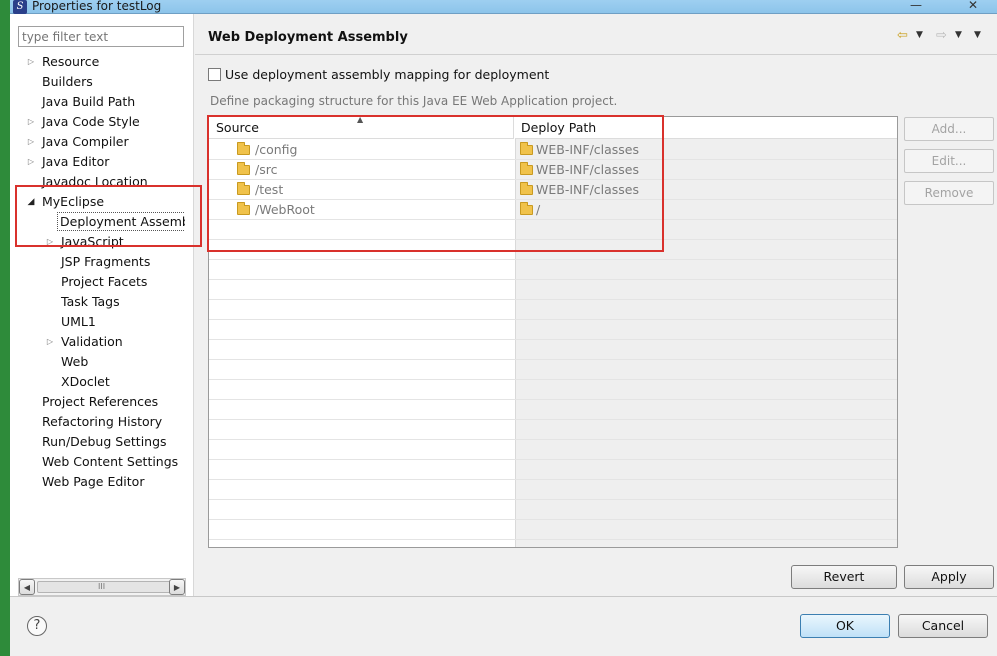  Describe the element at coordinates (102, 102) in the screenshot. I see `tree-item-java-build-path: Java Build Path` at that location.